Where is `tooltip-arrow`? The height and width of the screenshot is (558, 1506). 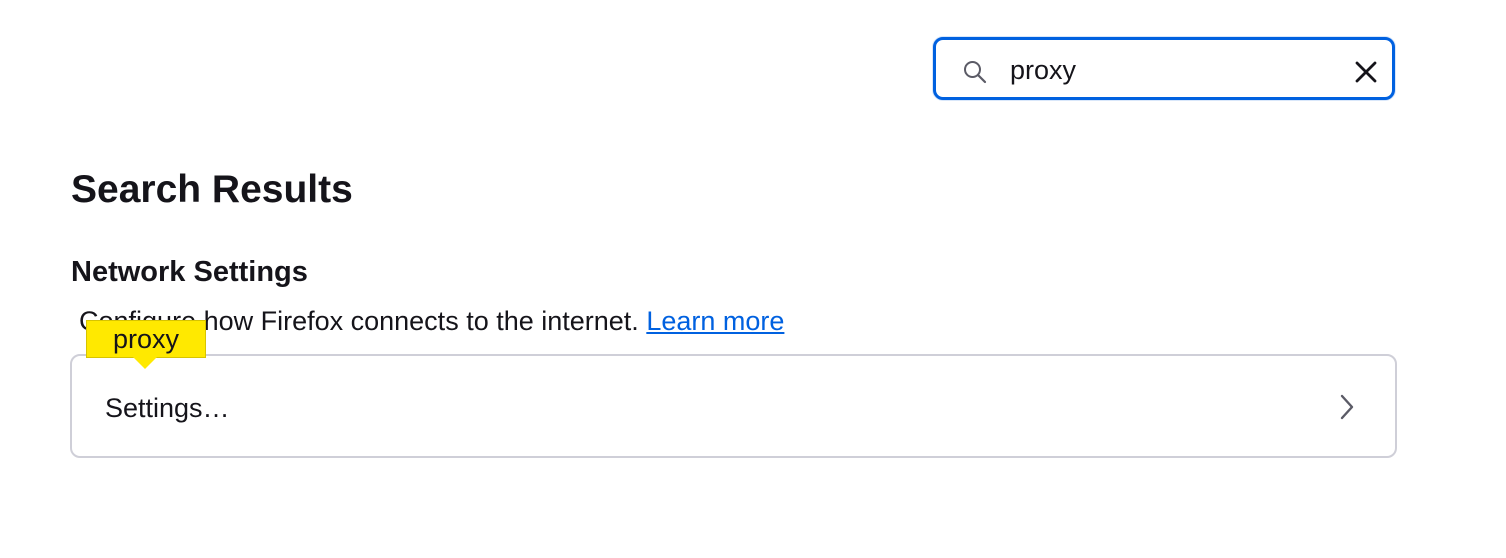
tooltip-arrow is located at coordinates (145, 363).